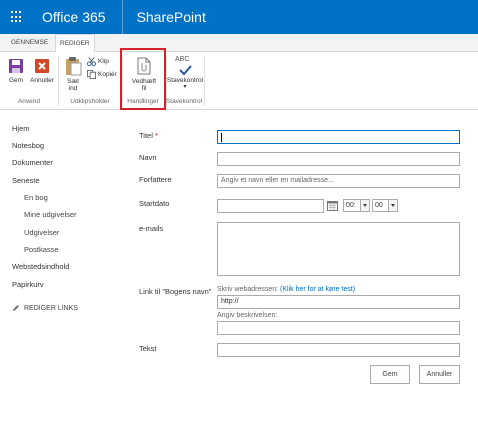 The width and height of the screenshot is (478, 421). Describe the element at coordinates (78, 17) in the screenshot. I see `office365-brand: Office 365` at that location.